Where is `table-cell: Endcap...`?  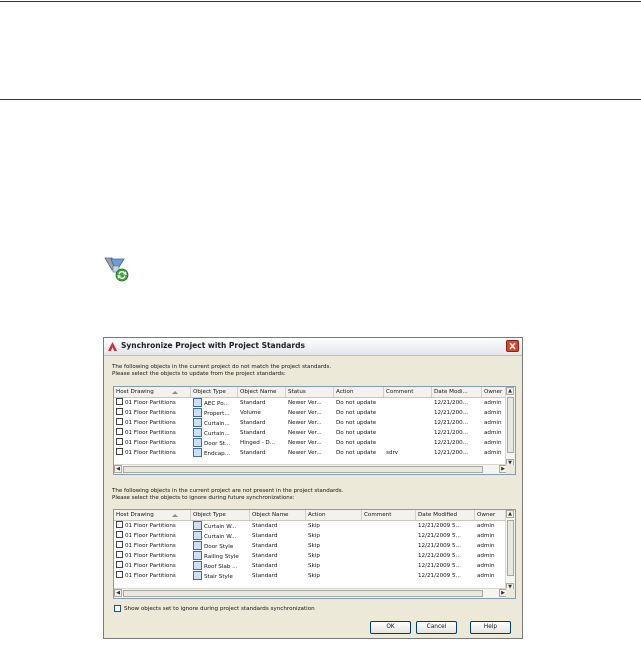
table-cell: Endcap... is located at coordinates (214, 453).